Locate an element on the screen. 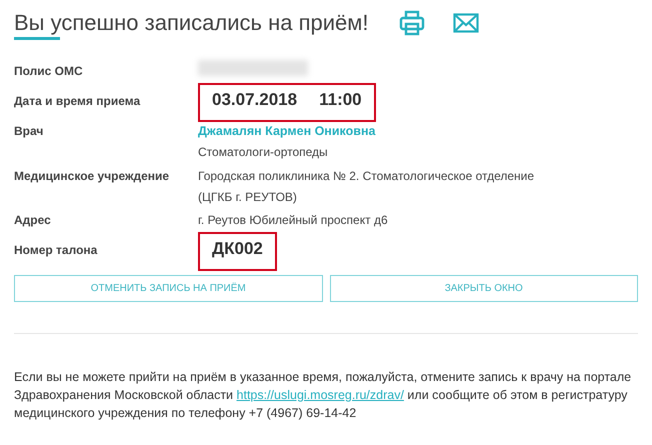 This screenshot has height=445, width=652. action-button: ЗАКРЫТЬ ОКНО is located at coordinates (484, 288).